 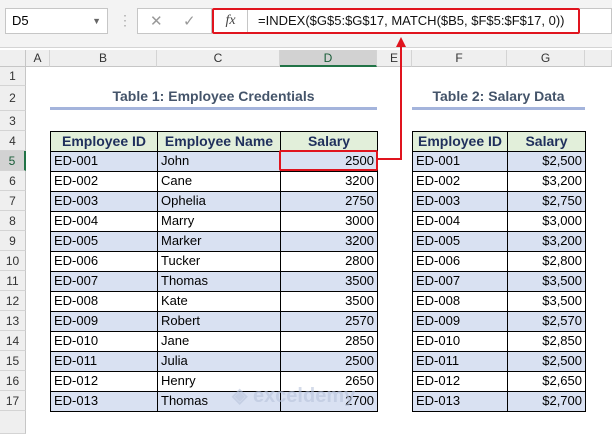 I want to click on arrow-annotation, so click(x=392, y=98).